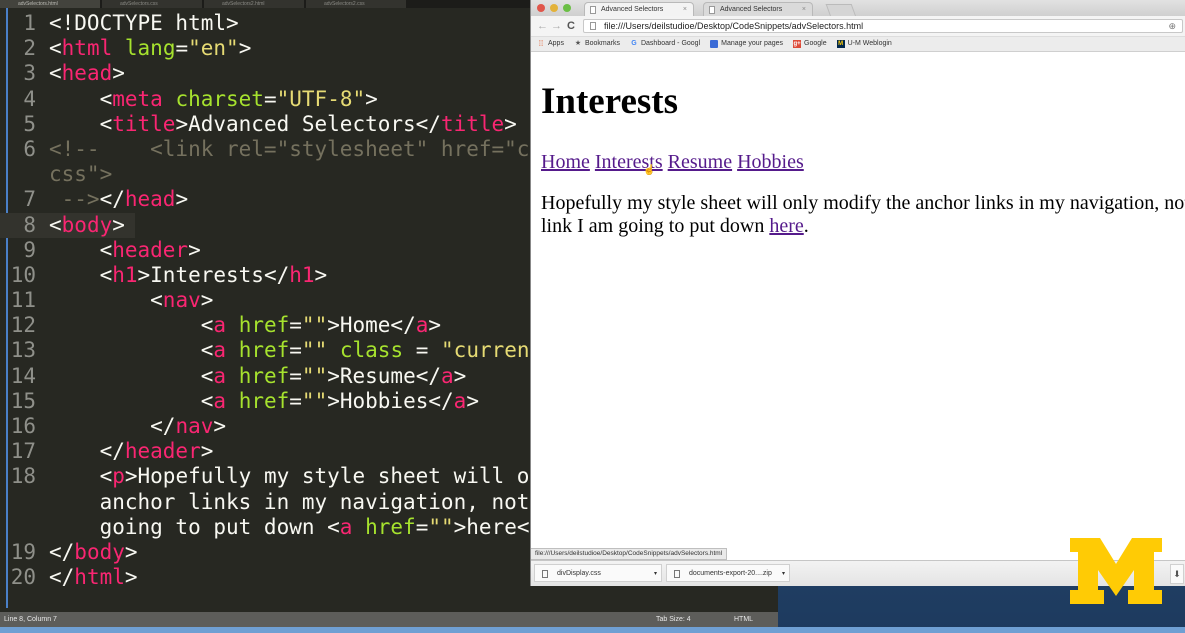 This screenshot has width=1185, height=633. I want to click on download-label: documents-export-20....zip, so click(730, 573).